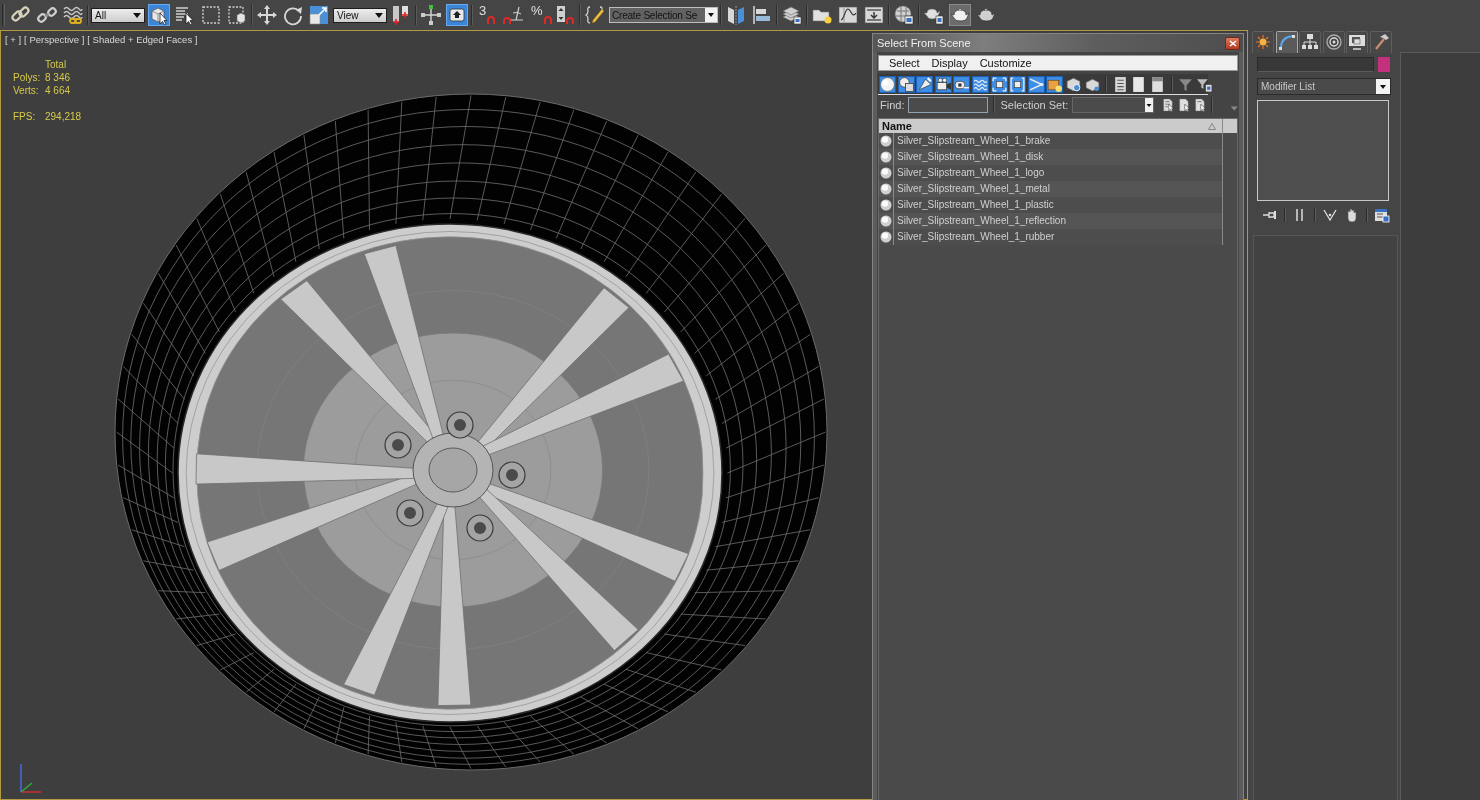  I want to click on color-swatch, so click(1384, 64).